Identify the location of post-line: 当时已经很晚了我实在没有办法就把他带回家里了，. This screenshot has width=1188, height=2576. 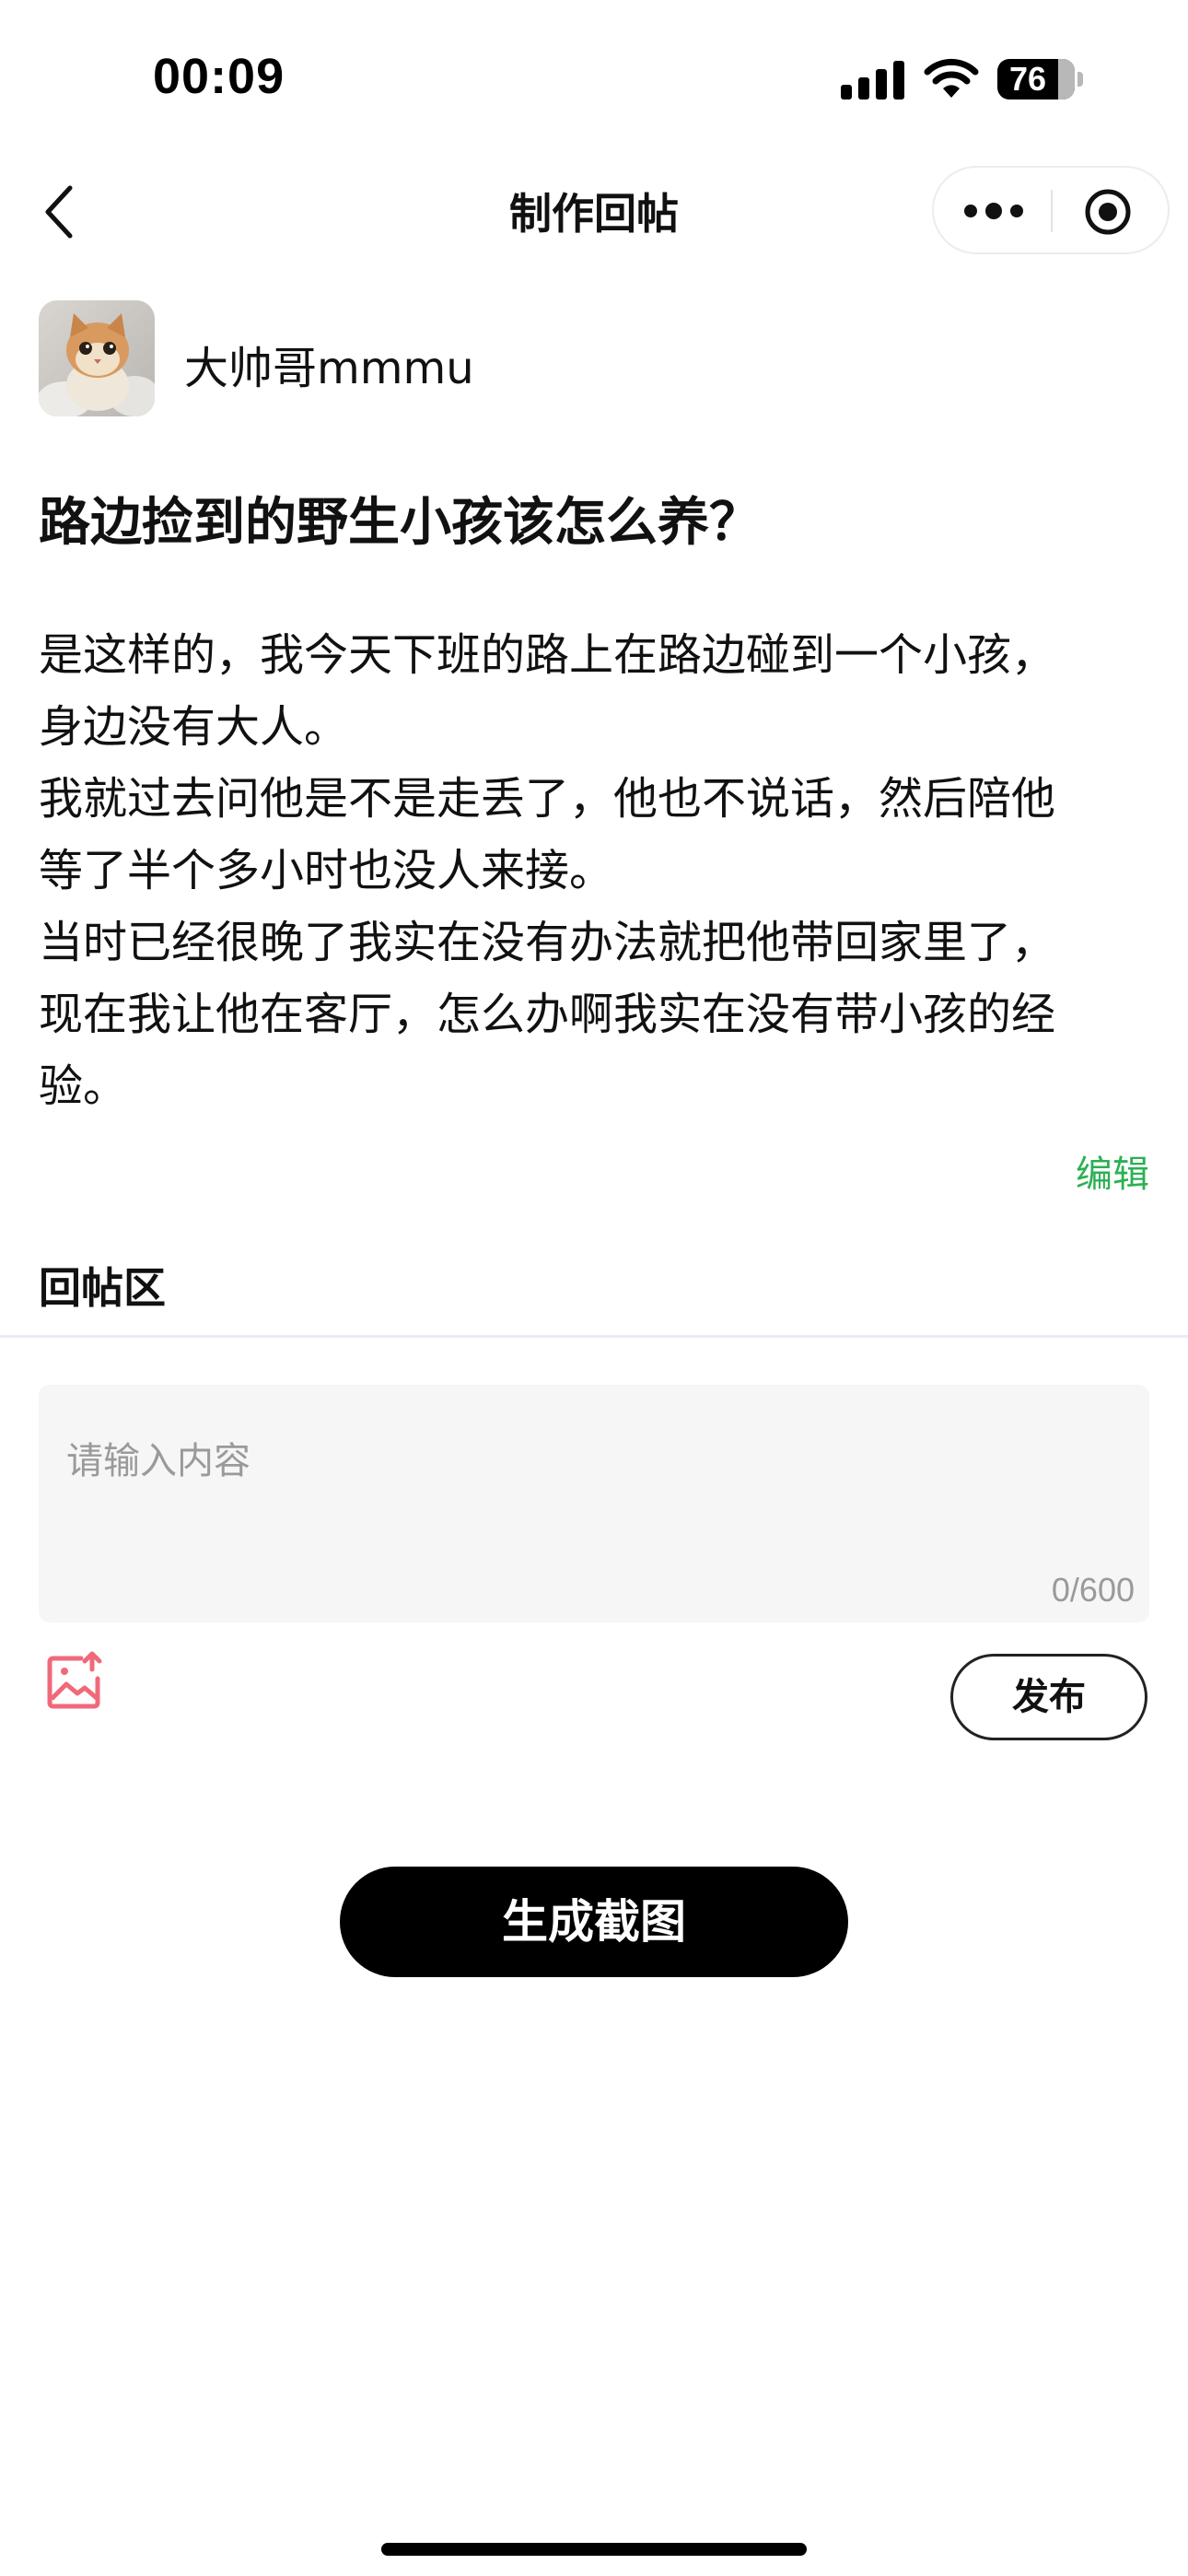
(547, 942).